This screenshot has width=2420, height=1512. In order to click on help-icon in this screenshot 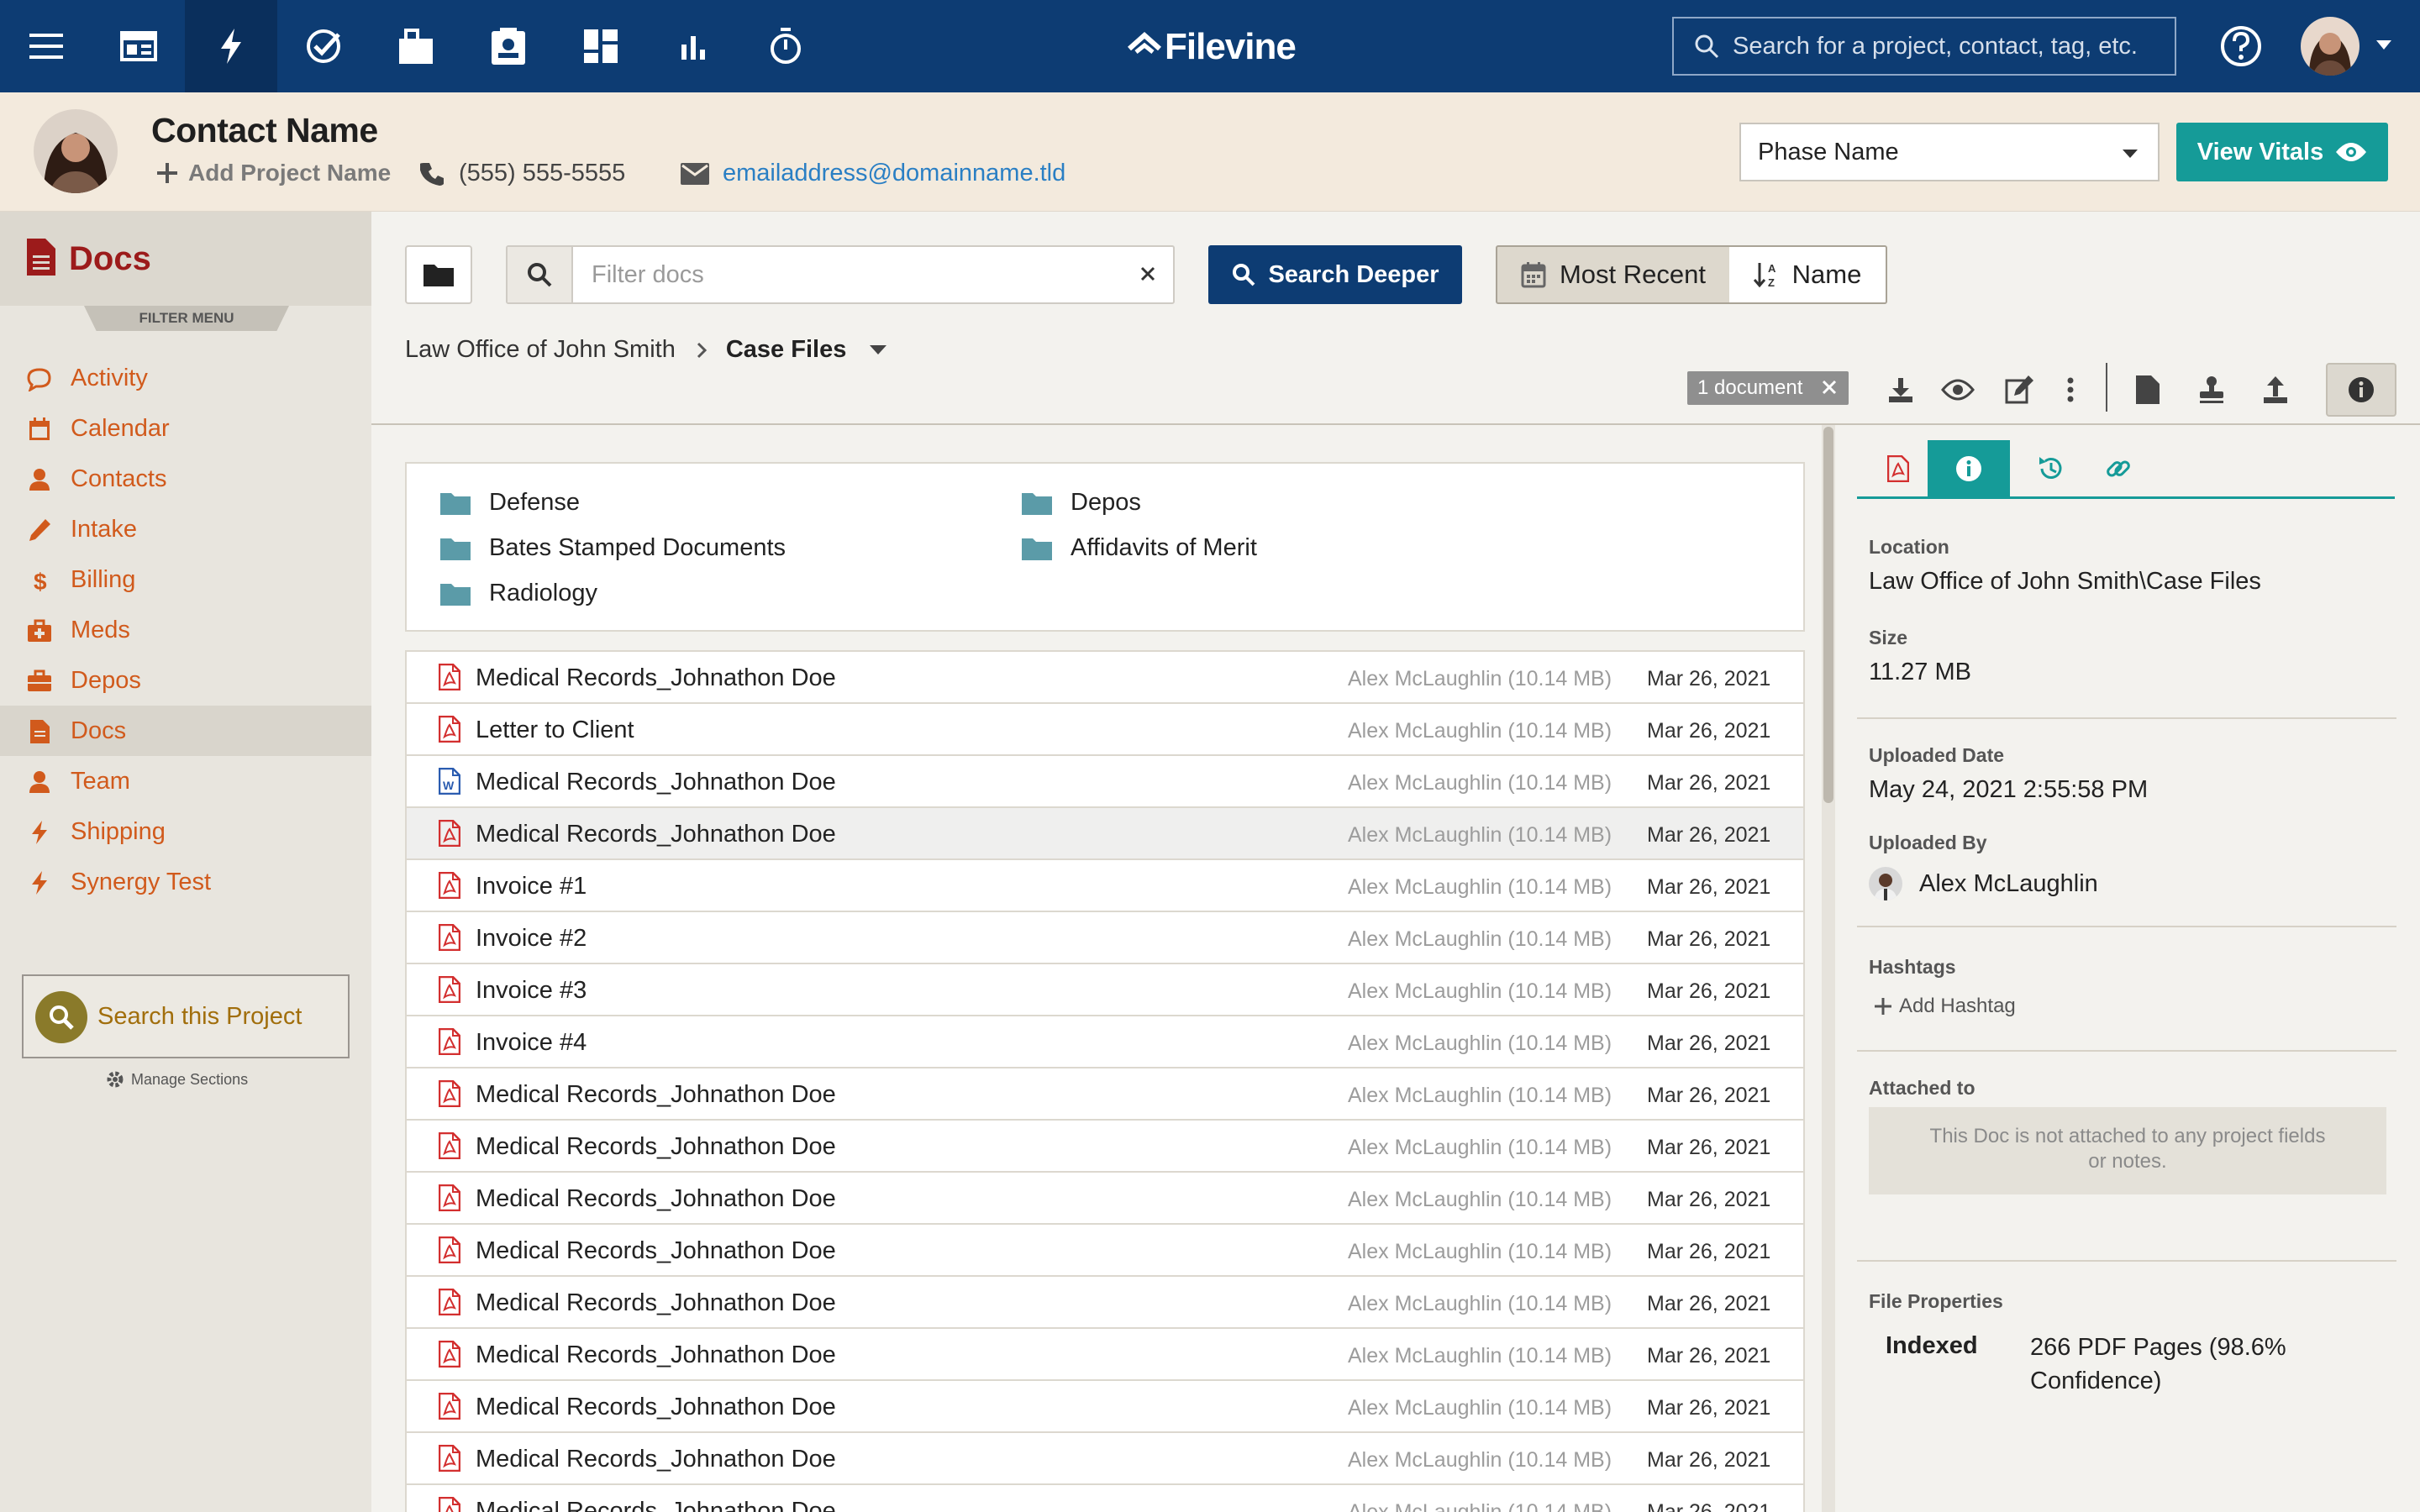, I will do `click(2241, 46)`.